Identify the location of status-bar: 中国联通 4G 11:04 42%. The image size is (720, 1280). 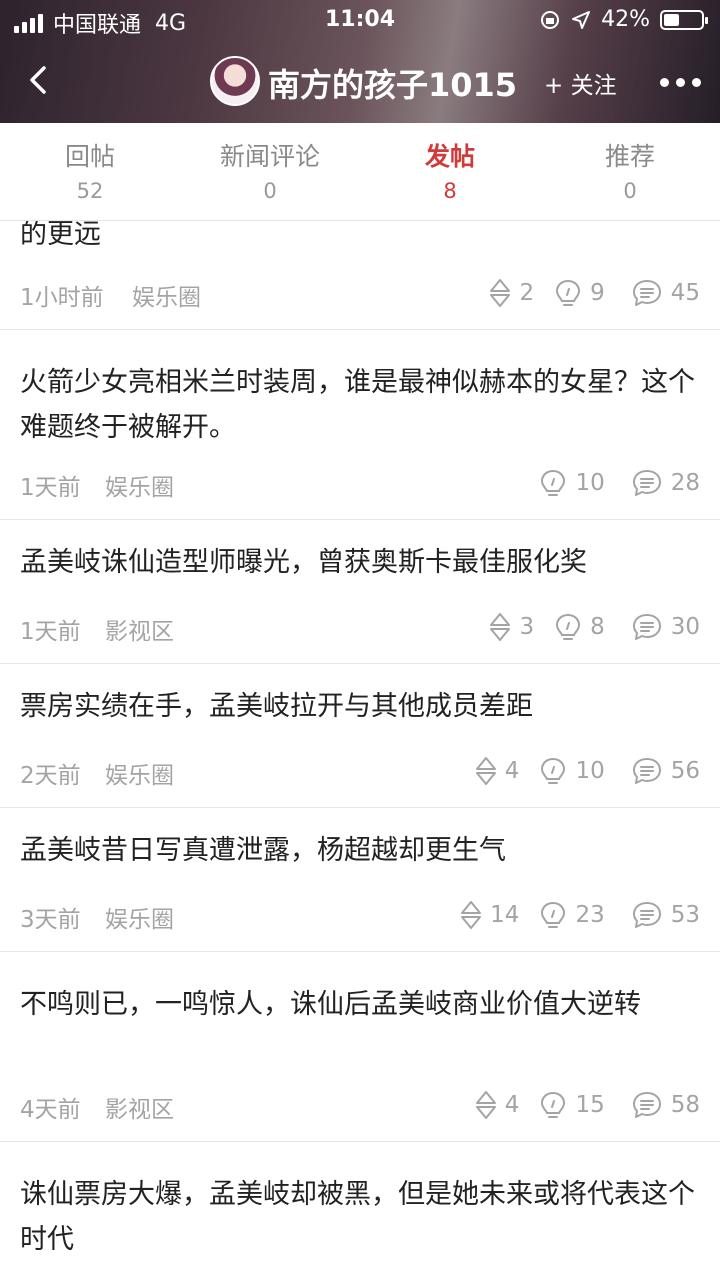
(360, 20).